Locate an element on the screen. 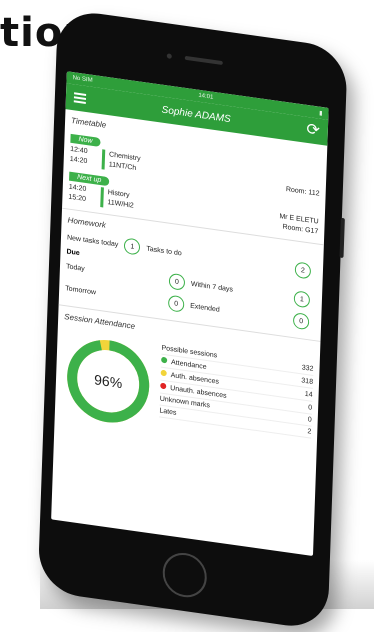 This screenshot has width=374, height=632. unauth-value: 0 is located at coordinates (310, 407).